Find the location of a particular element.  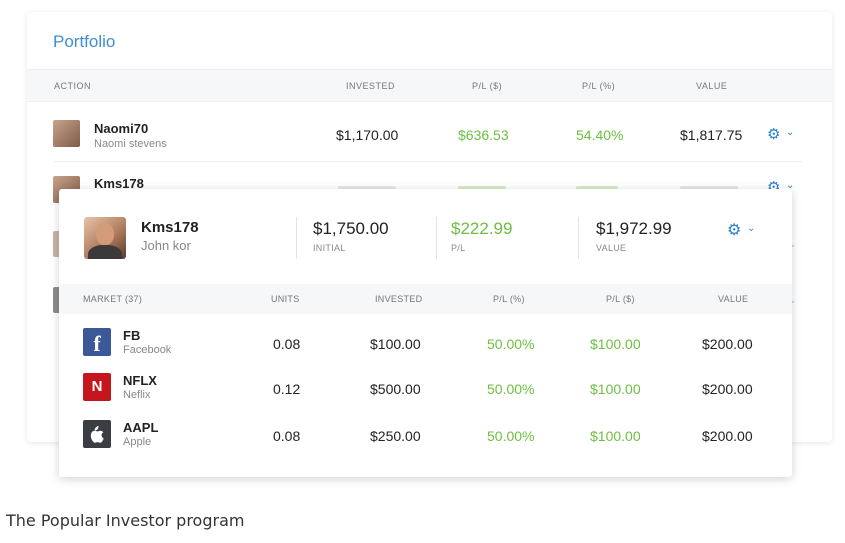

market-company: Neflix is located at coordinates (137, 395).